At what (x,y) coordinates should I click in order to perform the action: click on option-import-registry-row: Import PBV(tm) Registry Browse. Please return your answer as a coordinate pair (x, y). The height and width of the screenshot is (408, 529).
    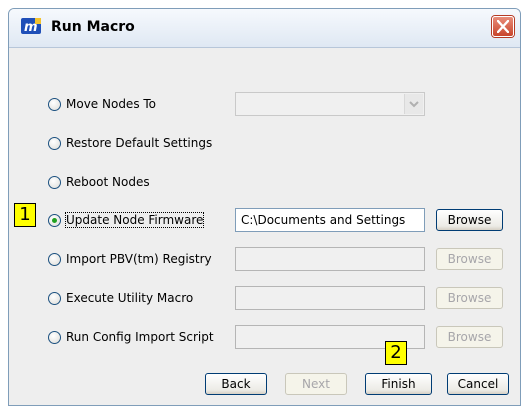
    Looking at the image, I should click on (264, 259).